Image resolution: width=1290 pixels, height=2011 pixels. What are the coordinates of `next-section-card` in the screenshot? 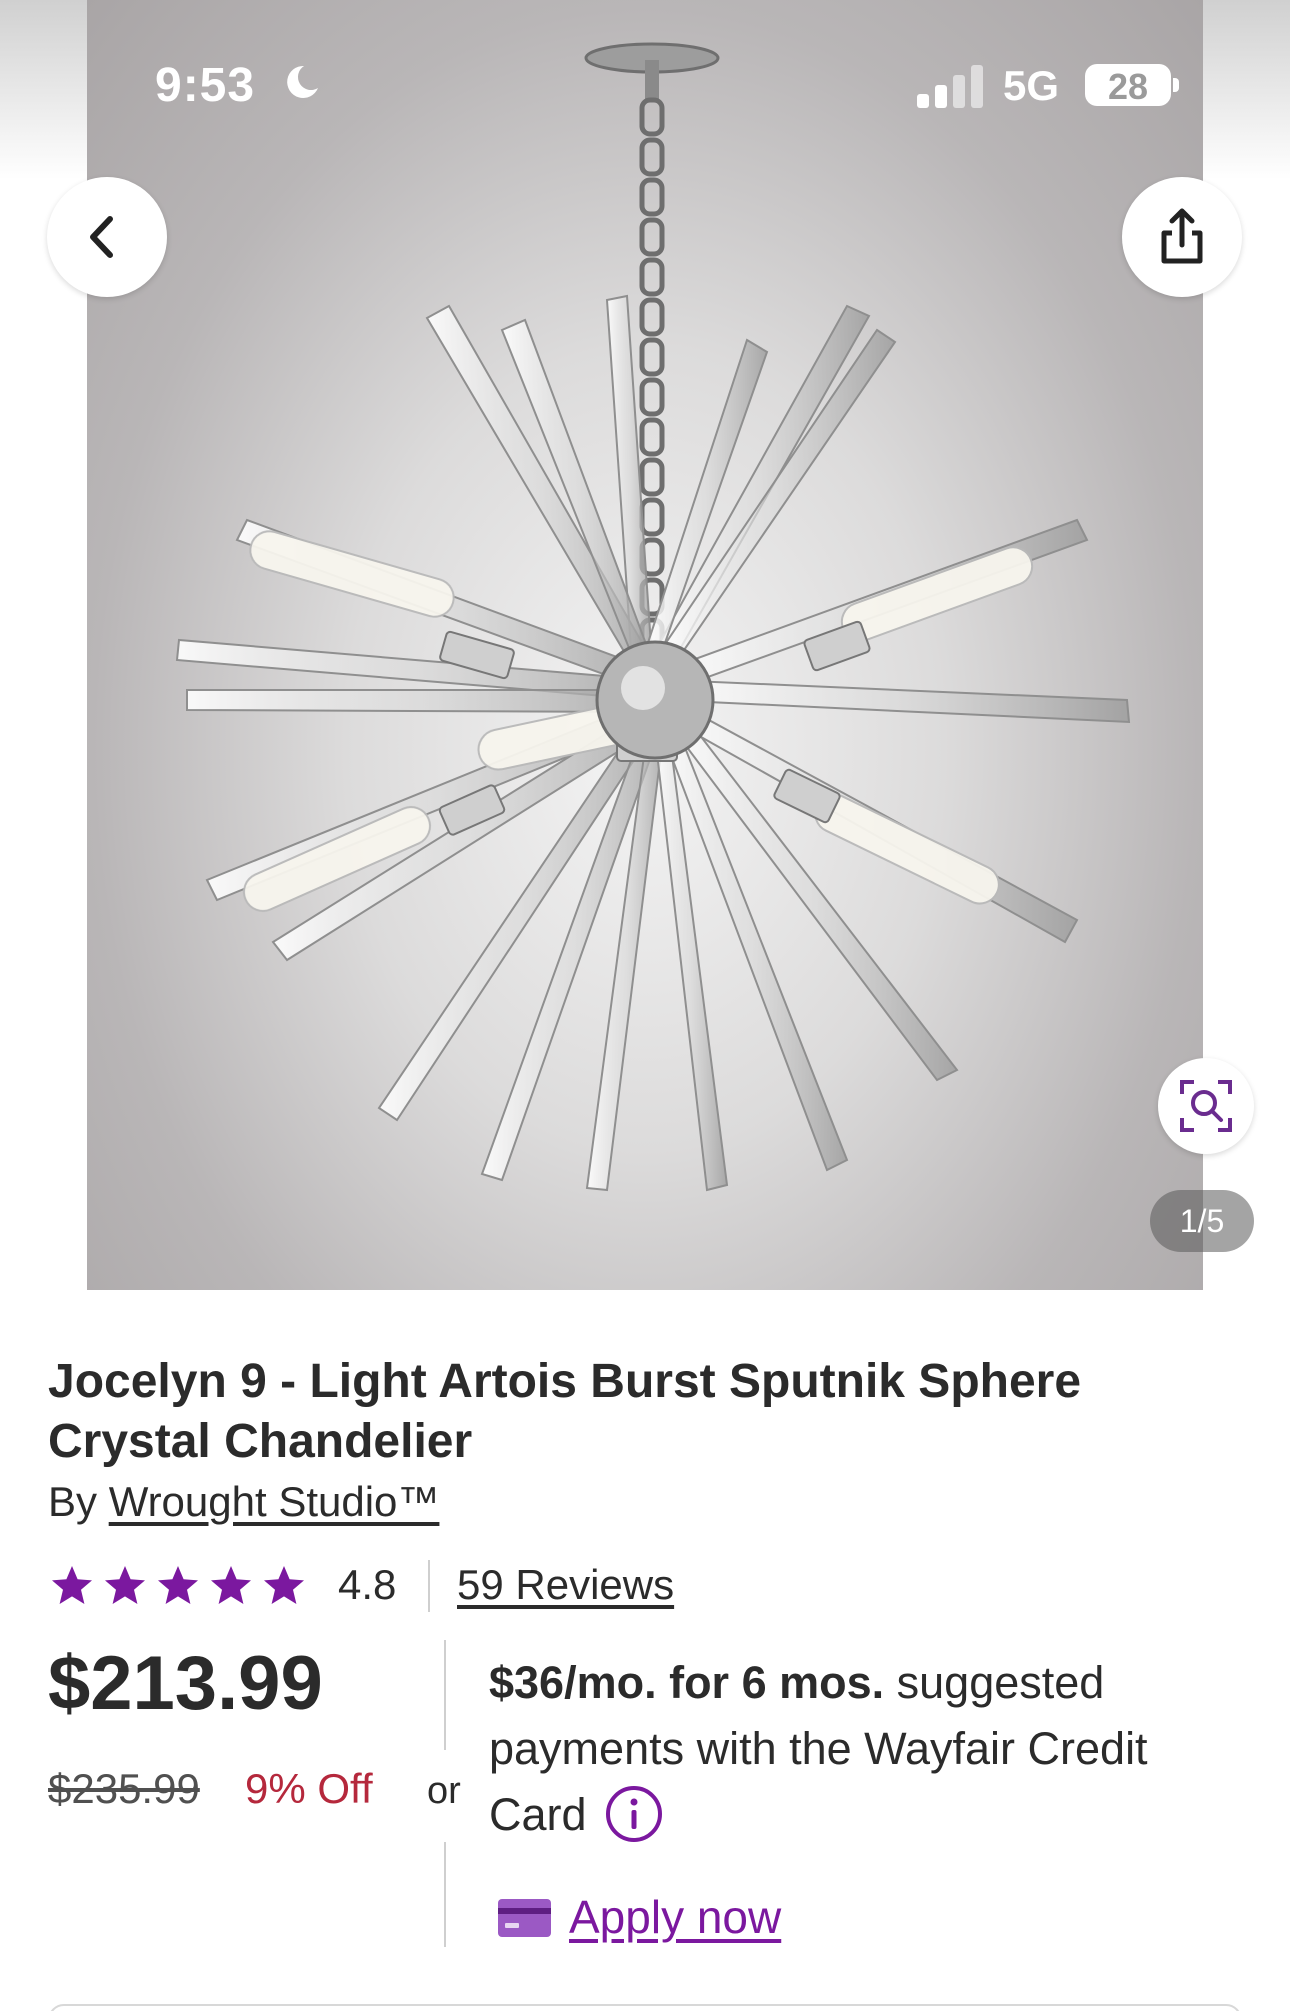 It's located at (645, 2007).